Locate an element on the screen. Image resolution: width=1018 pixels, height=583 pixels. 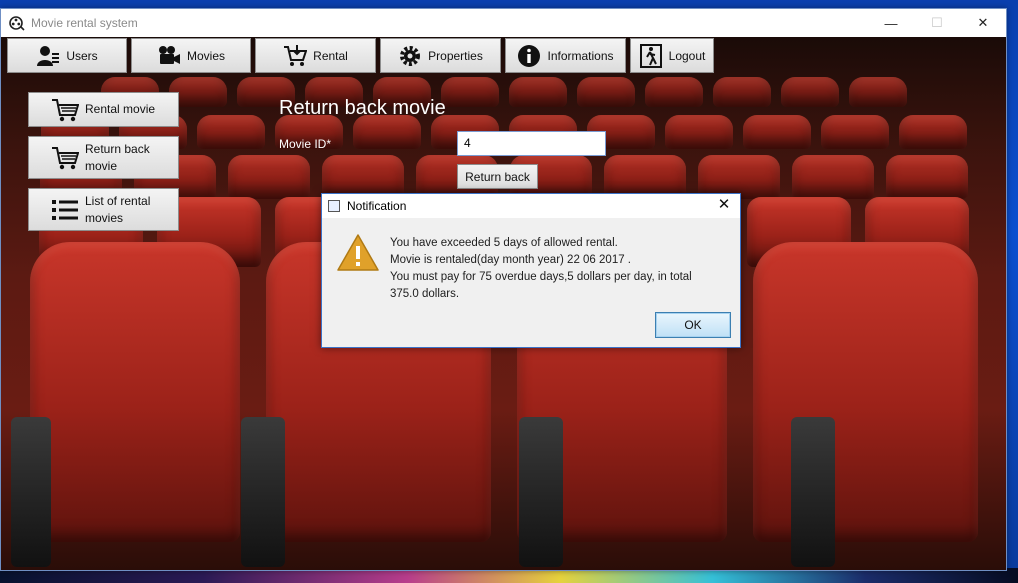
list-of-rental-movies-button: List of rental movies is located at coordinates (103, 209).